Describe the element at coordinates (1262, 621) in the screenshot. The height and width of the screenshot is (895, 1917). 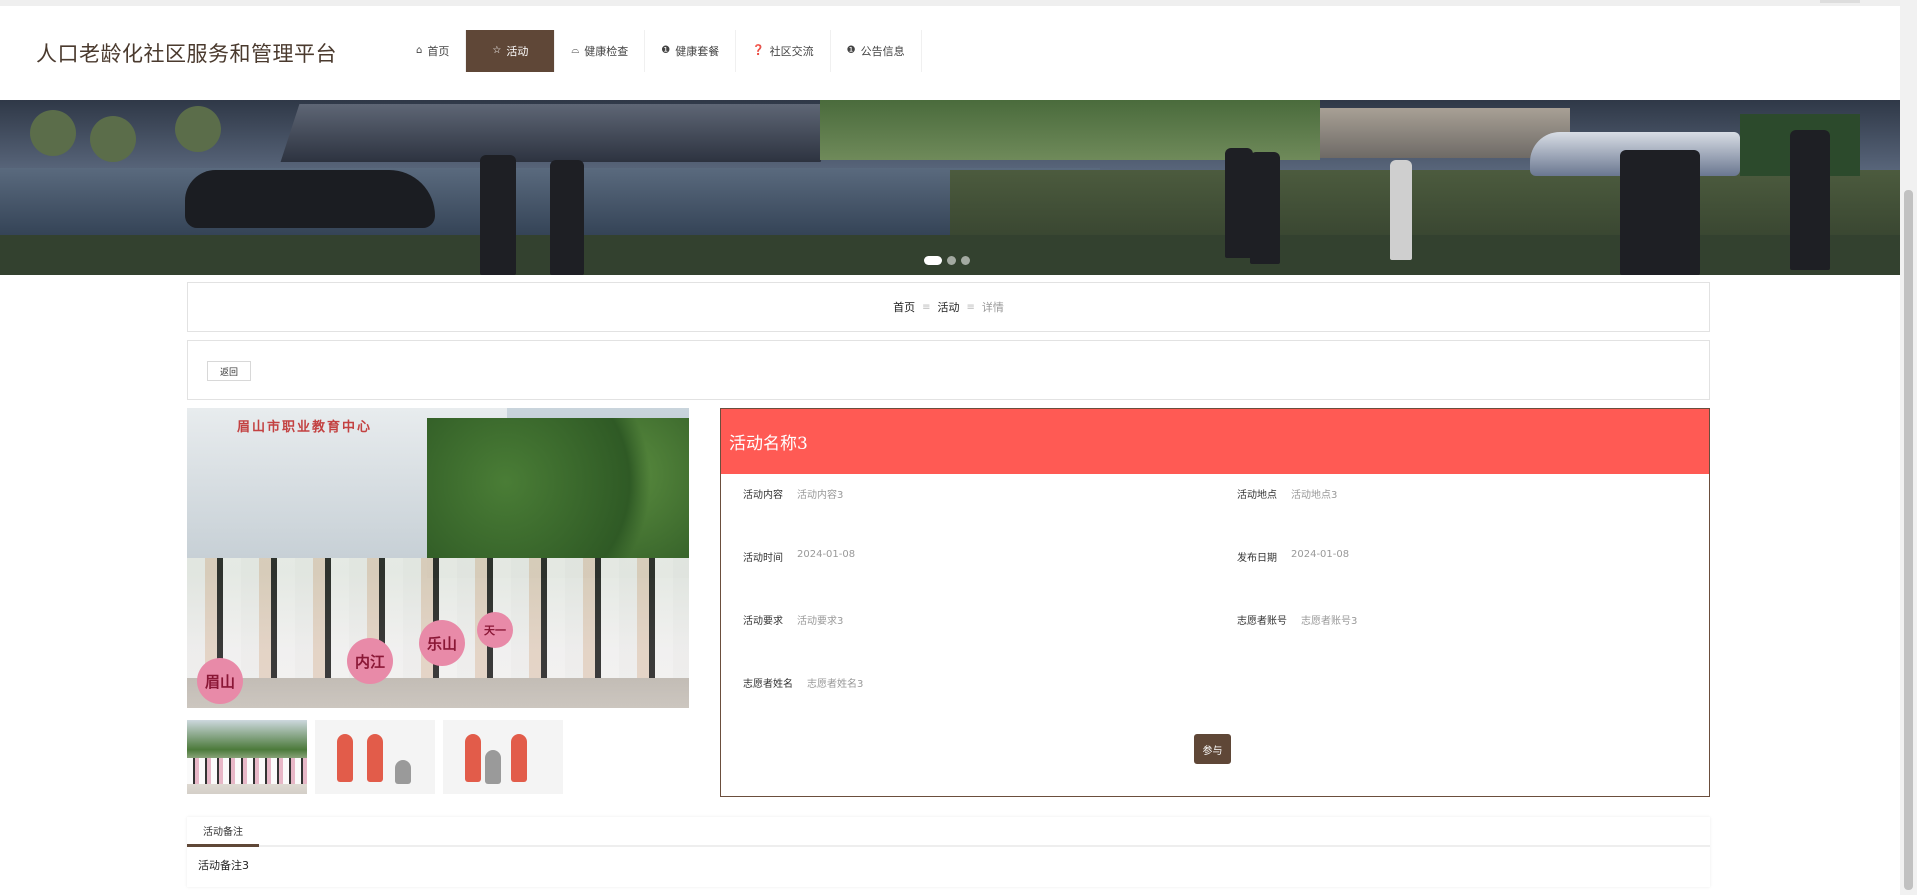
I see `field-label: 志愿者账号` at that location.